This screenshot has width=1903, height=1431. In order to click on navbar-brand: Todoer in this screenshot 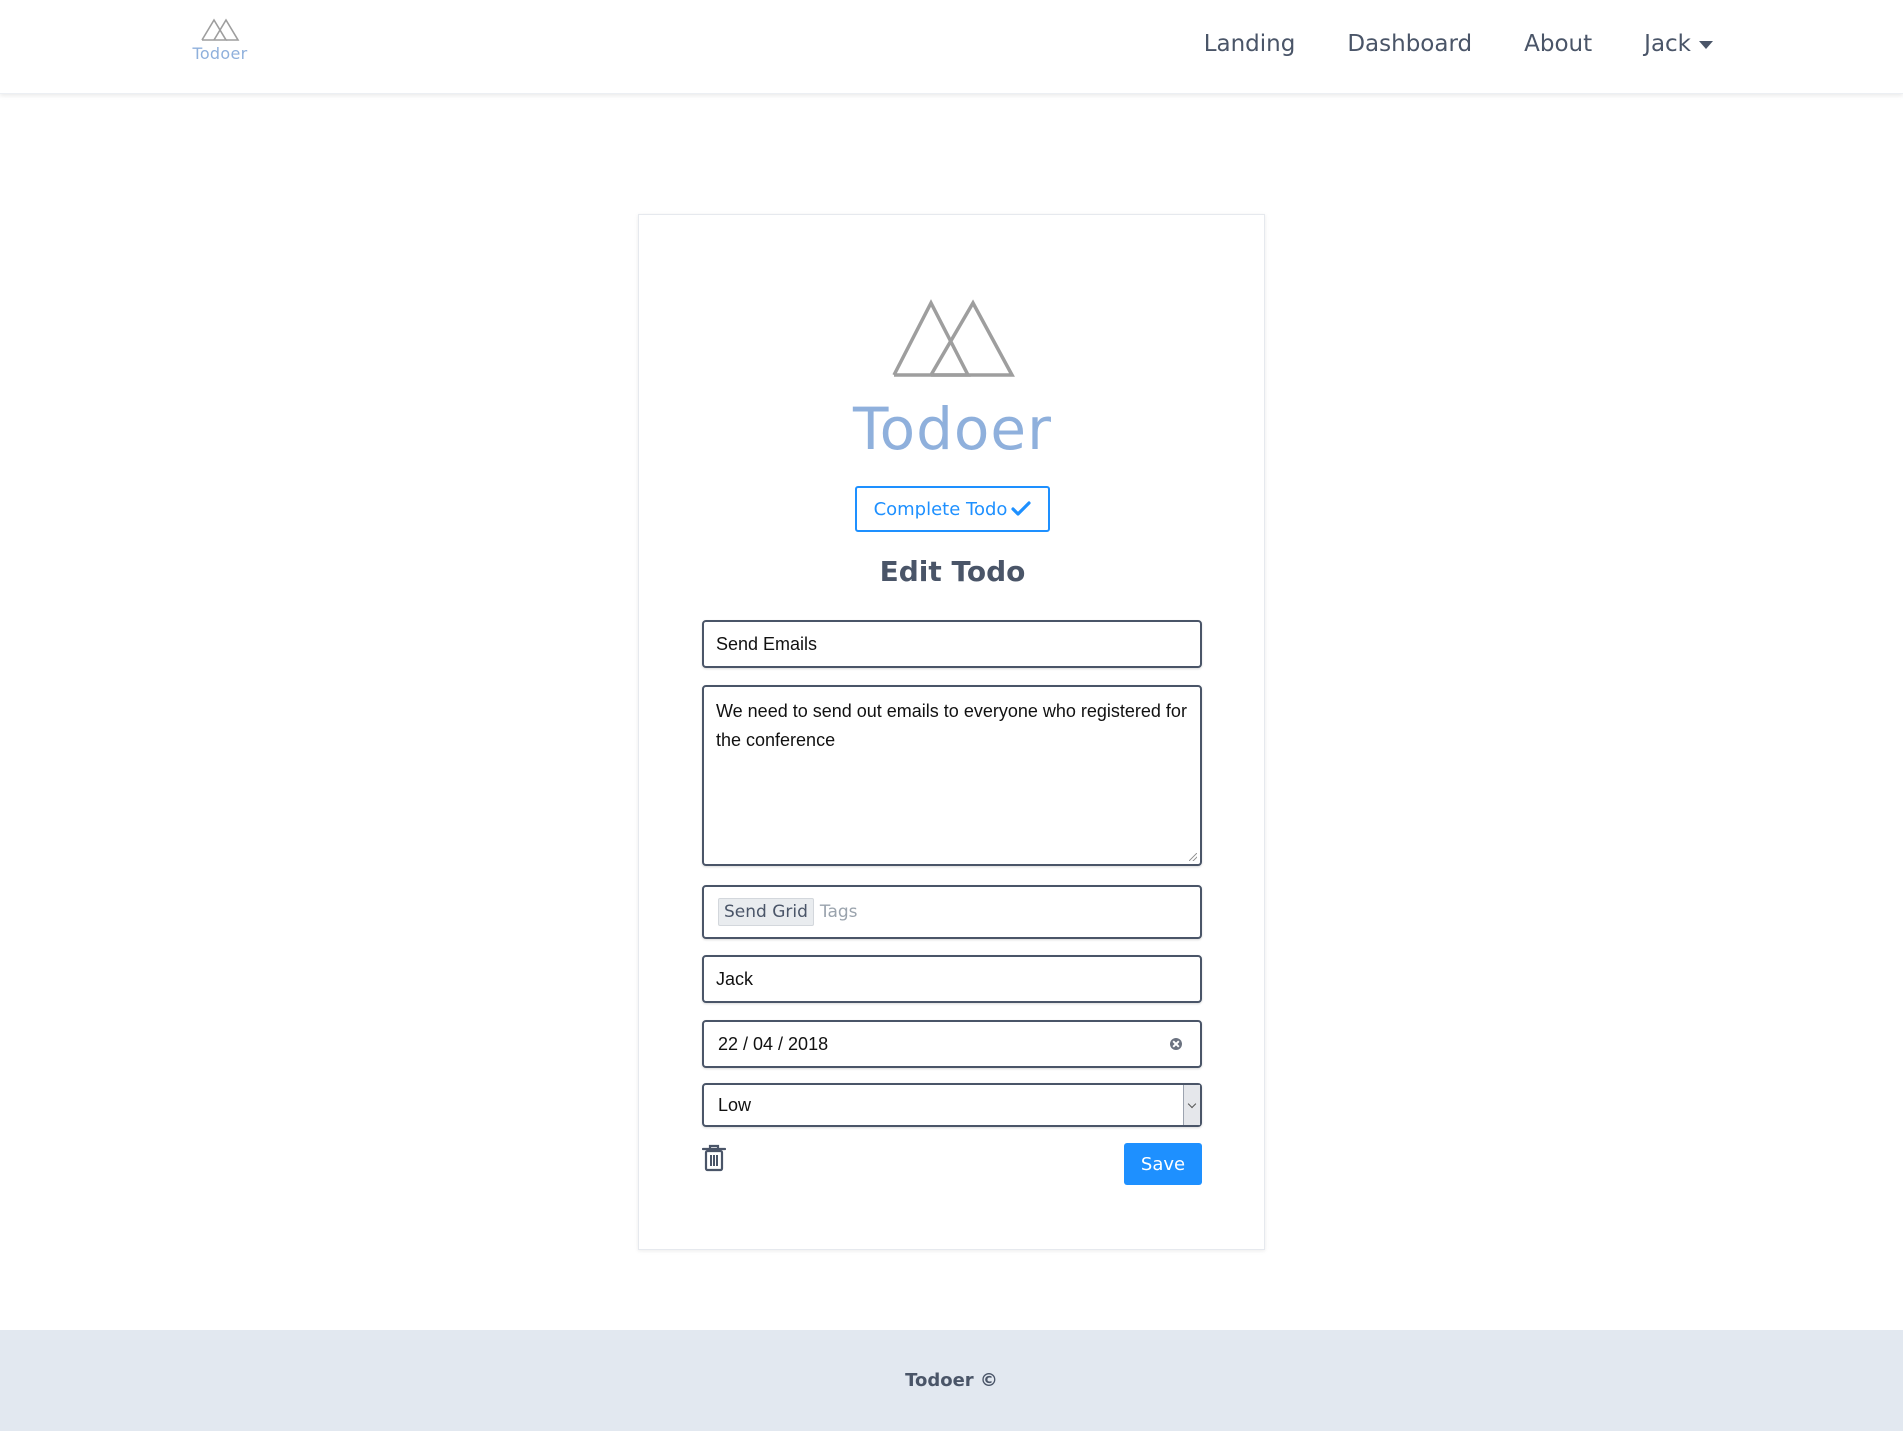, I will do `click(220, 46)`.